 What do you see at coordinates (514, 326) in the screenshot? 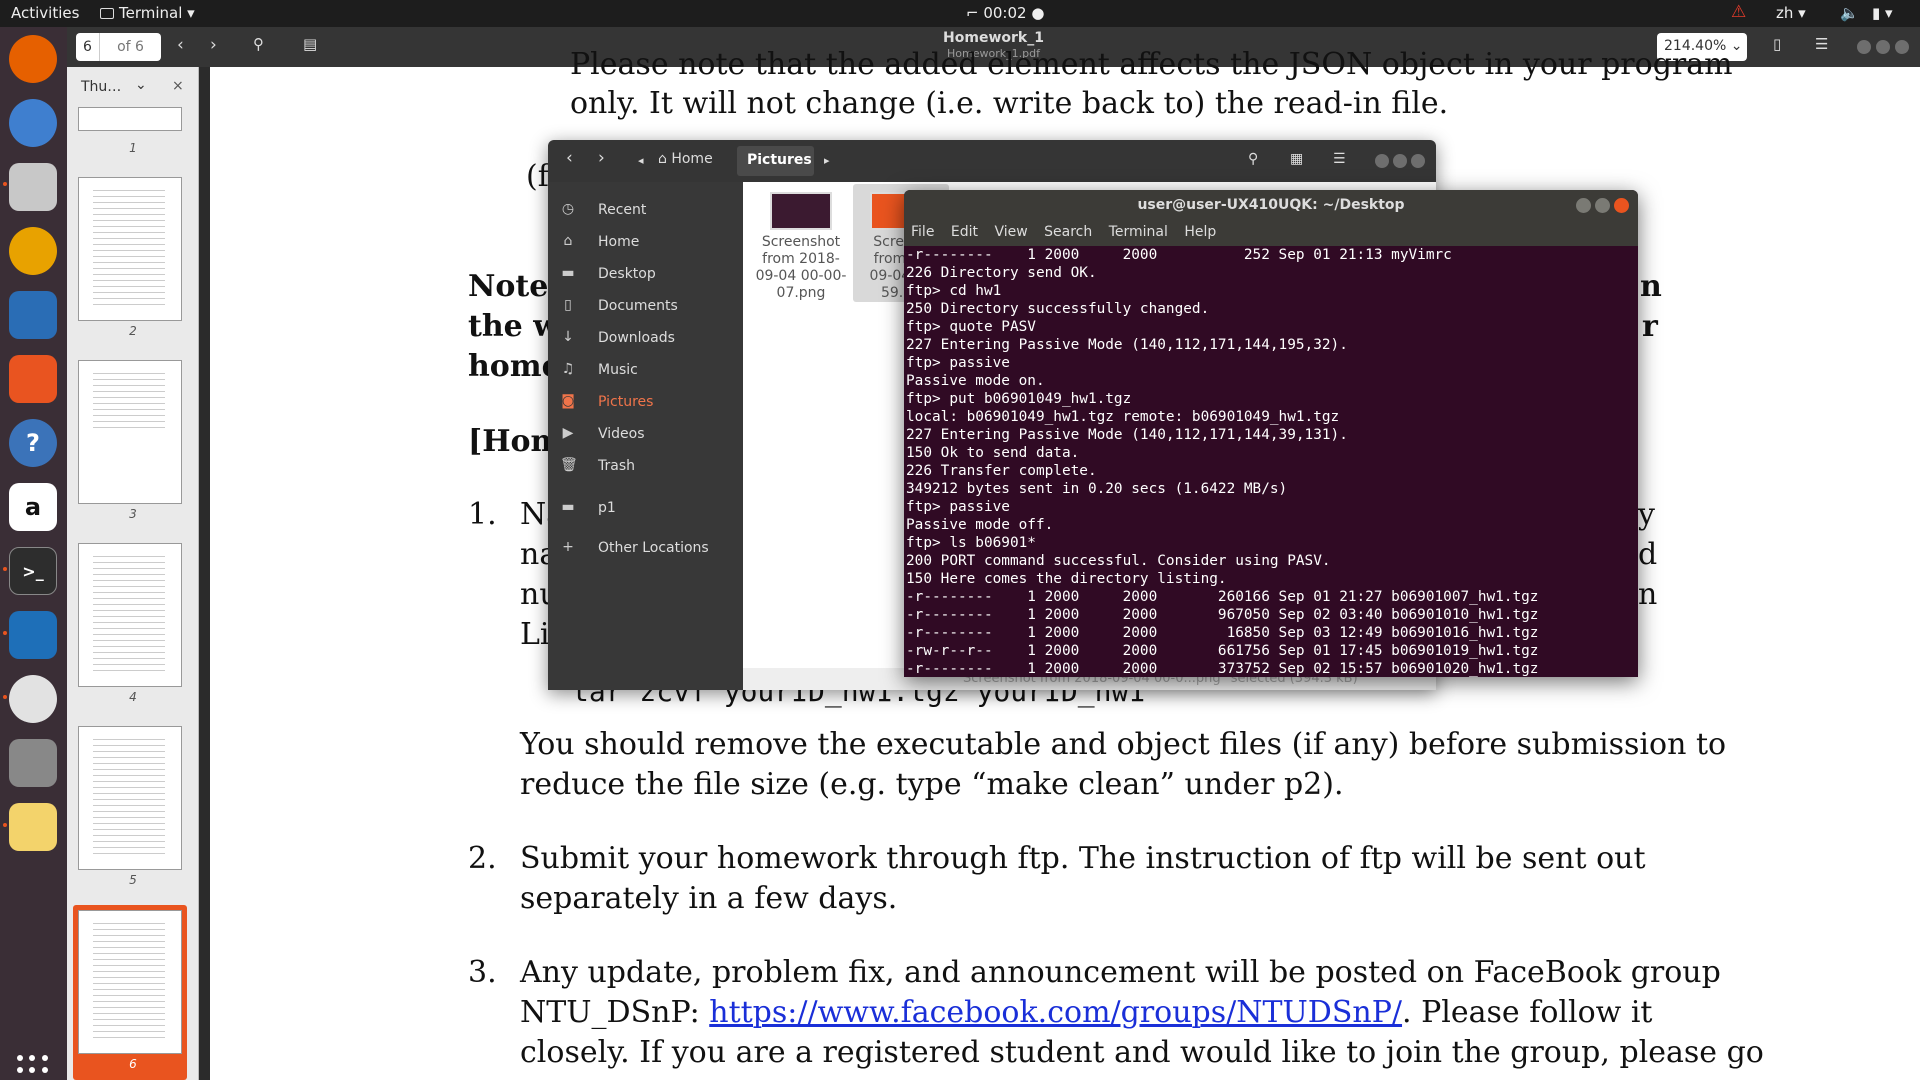
I see `doc-notes: the w` at bounding box center [514, 326].